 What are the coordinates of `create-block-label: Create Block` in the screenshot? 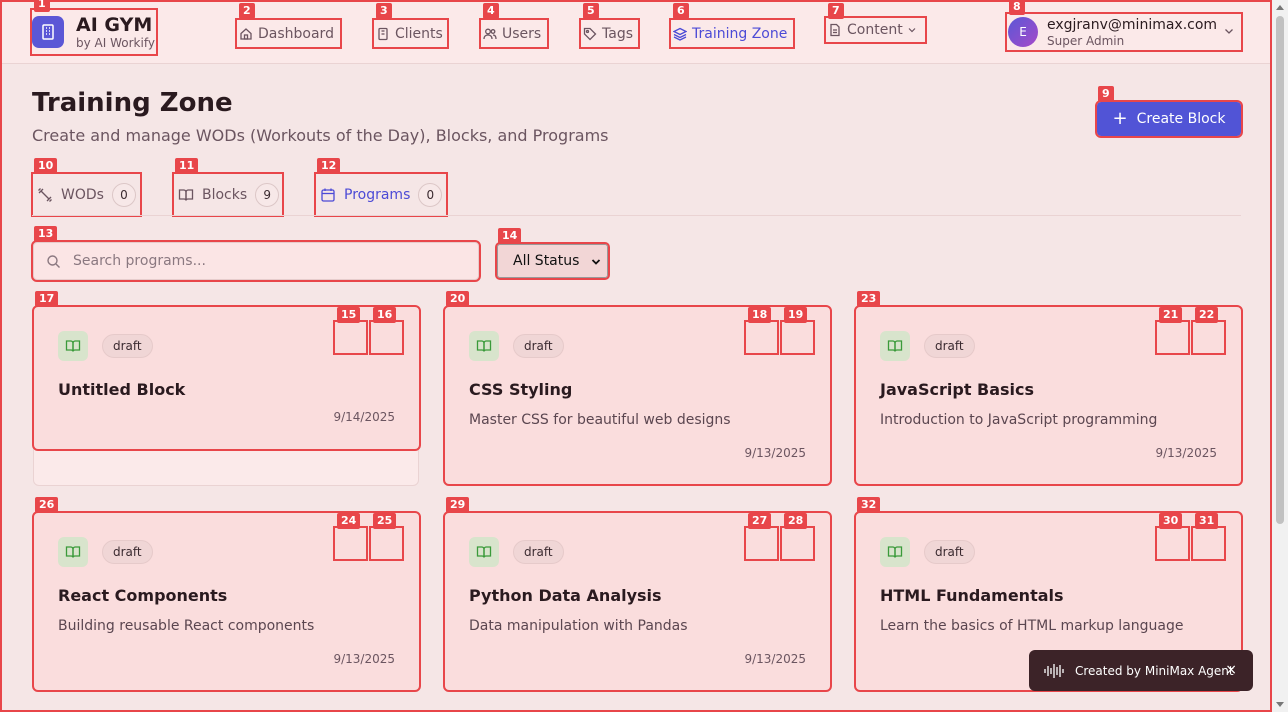 It's located at (1181, 119).